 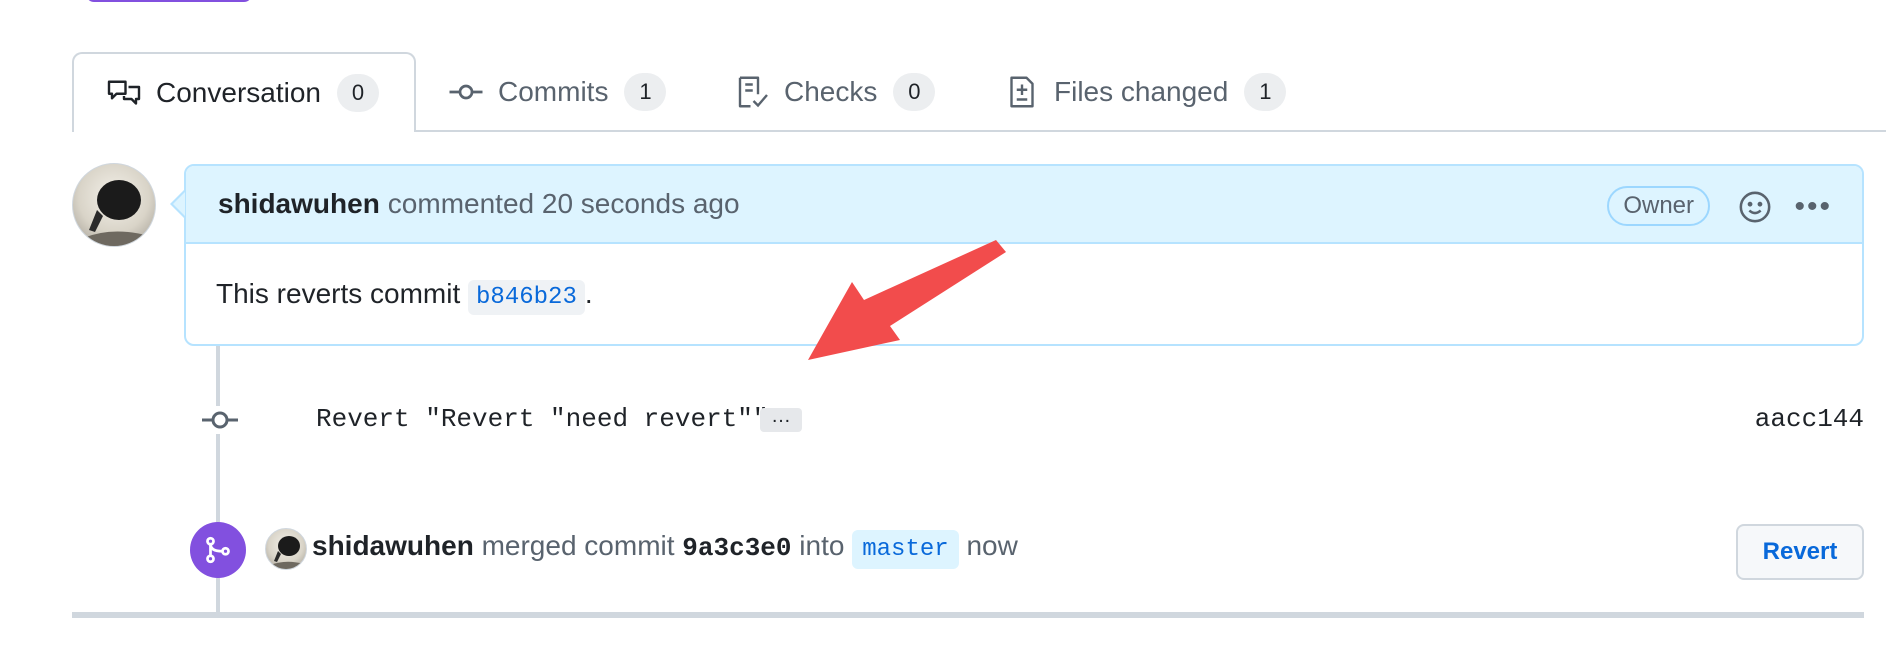 I want to click on merge-into: into, so click(x=822, y=545).